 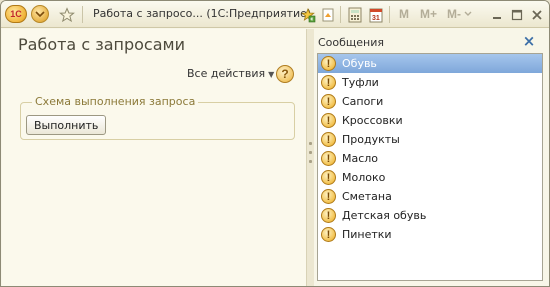 I want to click on title-bar: 1C Работа с запросо... (1С:Предприятие), so click(x=275, y=14).